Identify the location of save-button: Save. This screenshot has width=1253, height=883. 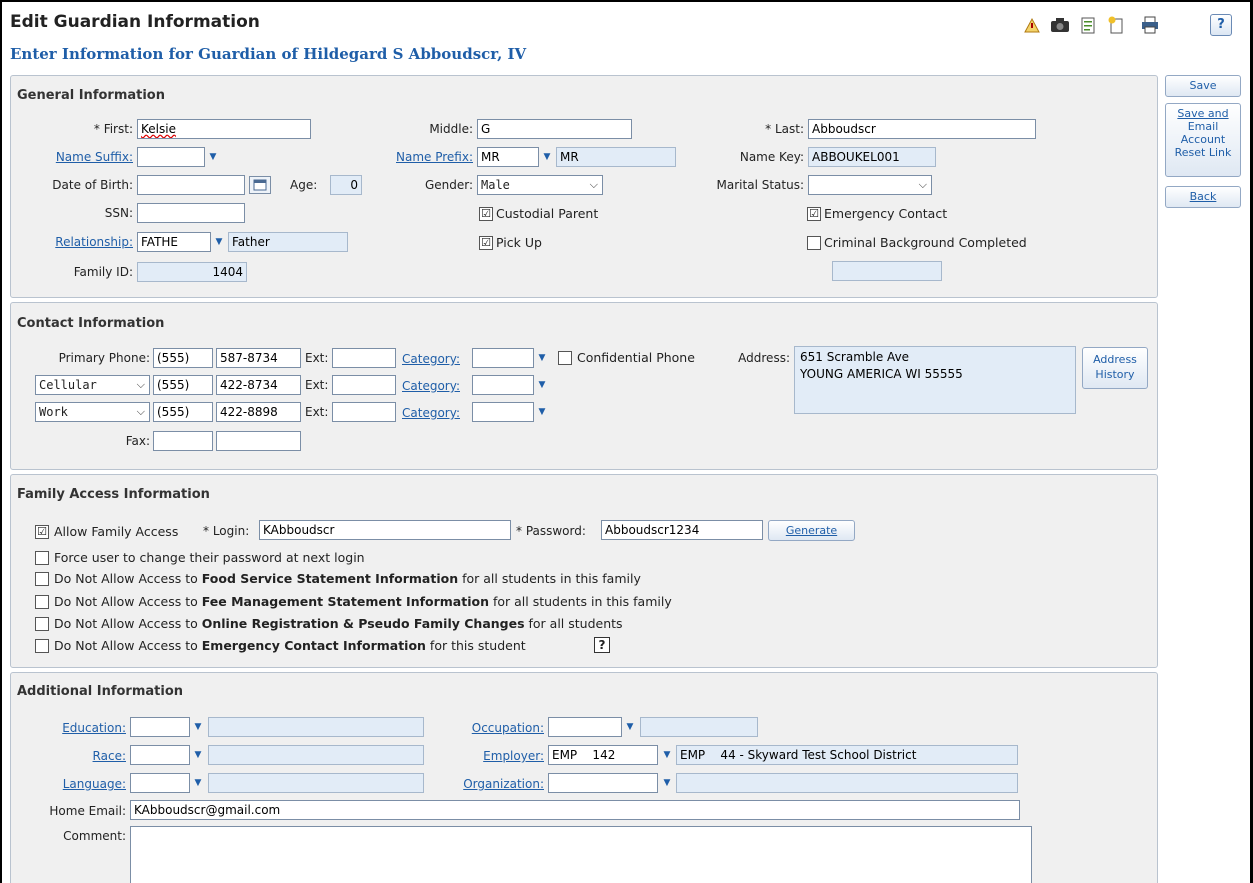
(1203, 86).